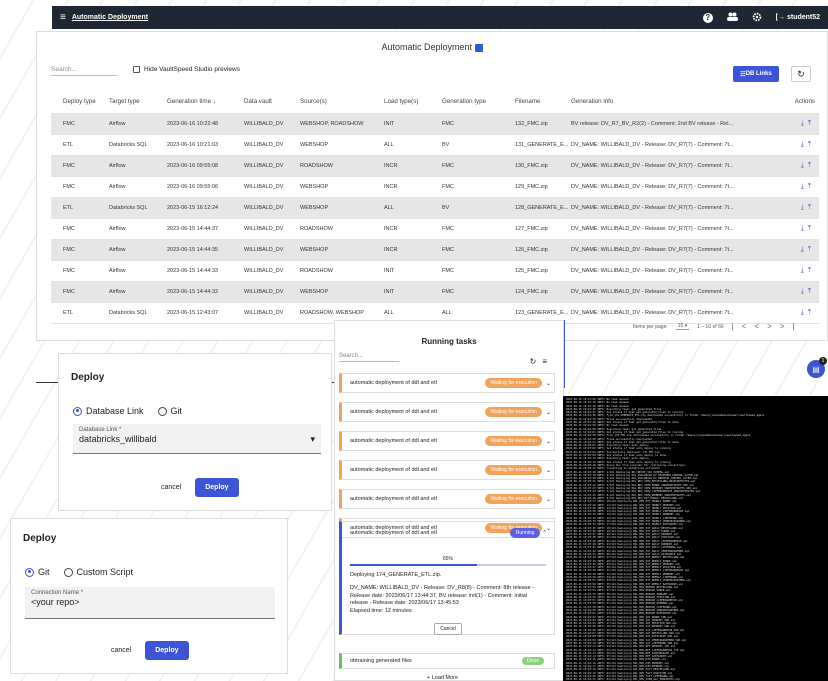  I want to click on table-cell: FMC, so click(69, 166).